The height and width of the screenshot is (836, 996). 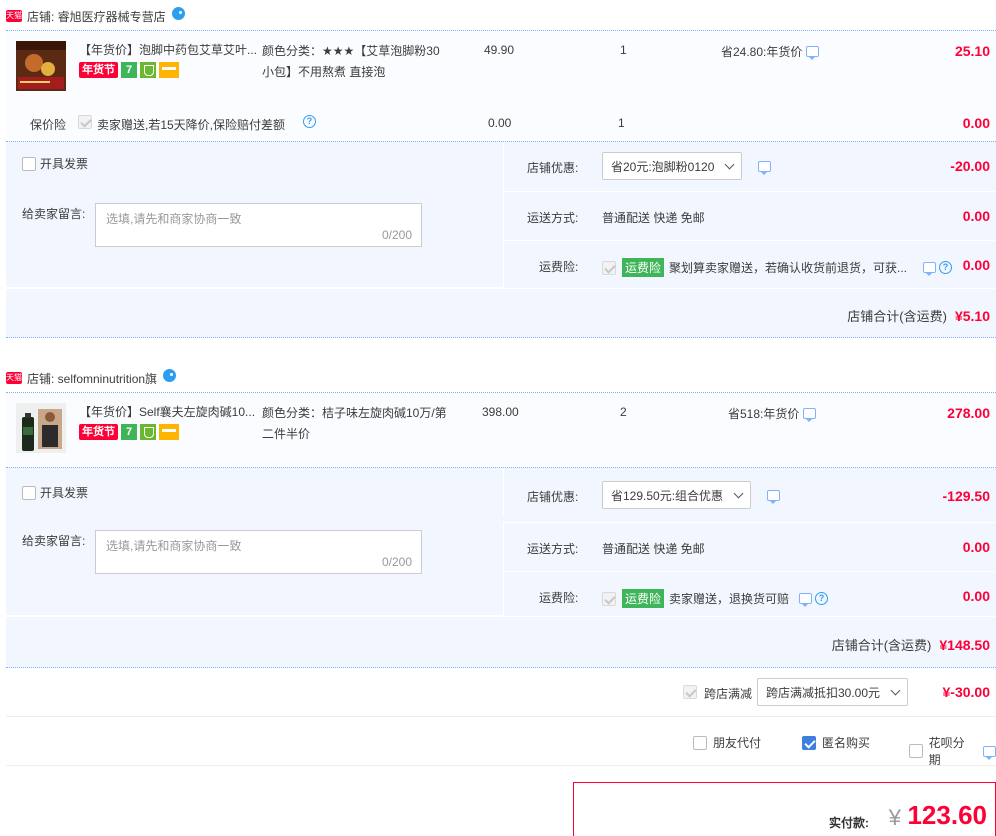 What do you see at coordinates (823, 692) in the screenshot?
I see `cross-store-select-text: 跨店满减抵扣30.00元` at bounding box center [823, 692].